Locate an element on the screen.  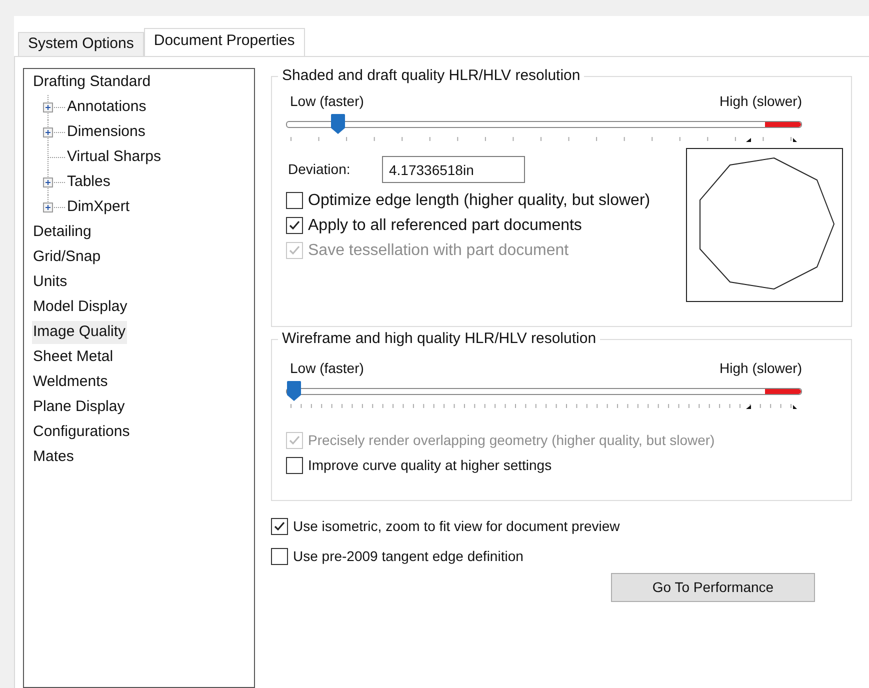
deviation-field: 4.17336518in is located at coordinates (453, 169).